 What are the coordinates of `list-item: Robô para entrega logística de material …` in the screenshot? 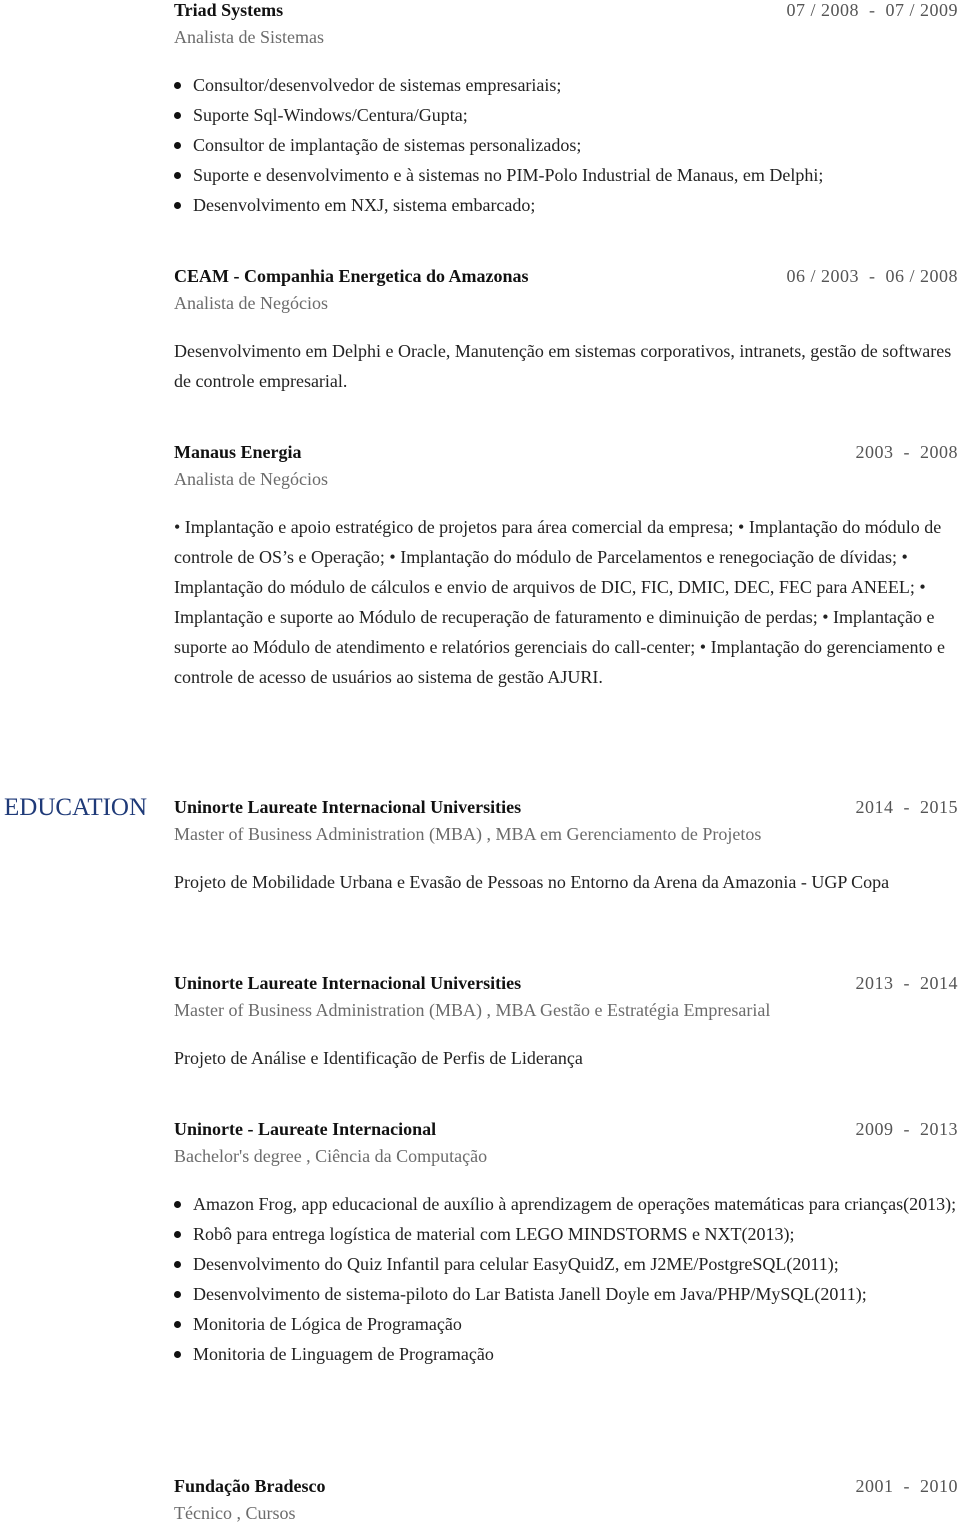 It's located at (566, 1234).